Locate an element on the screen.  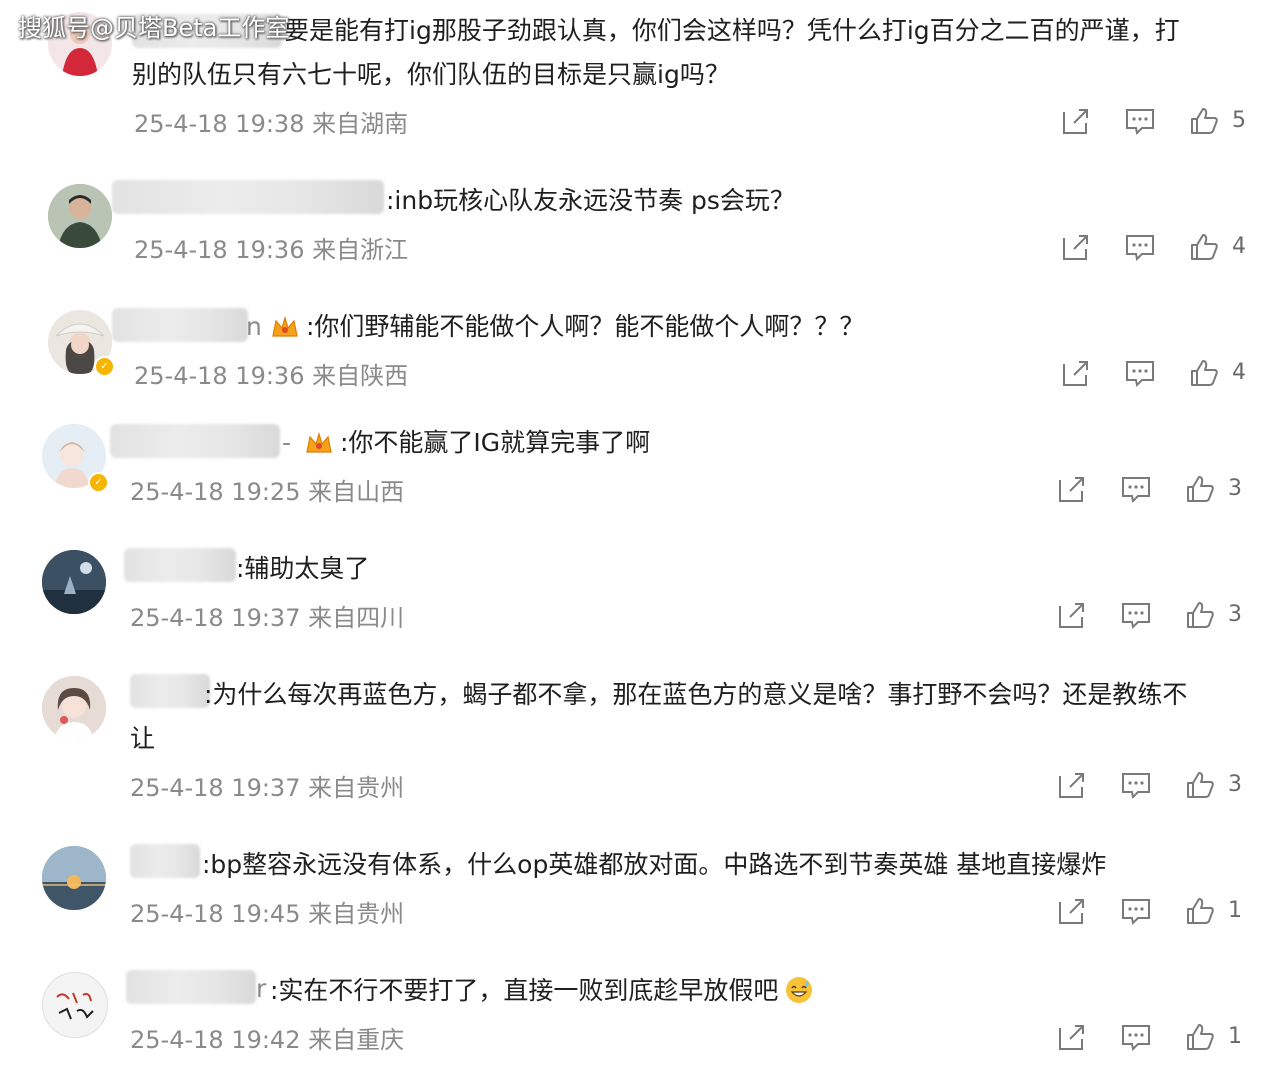
handwriting-avatar-icon is located at coordinates (75, 1005).